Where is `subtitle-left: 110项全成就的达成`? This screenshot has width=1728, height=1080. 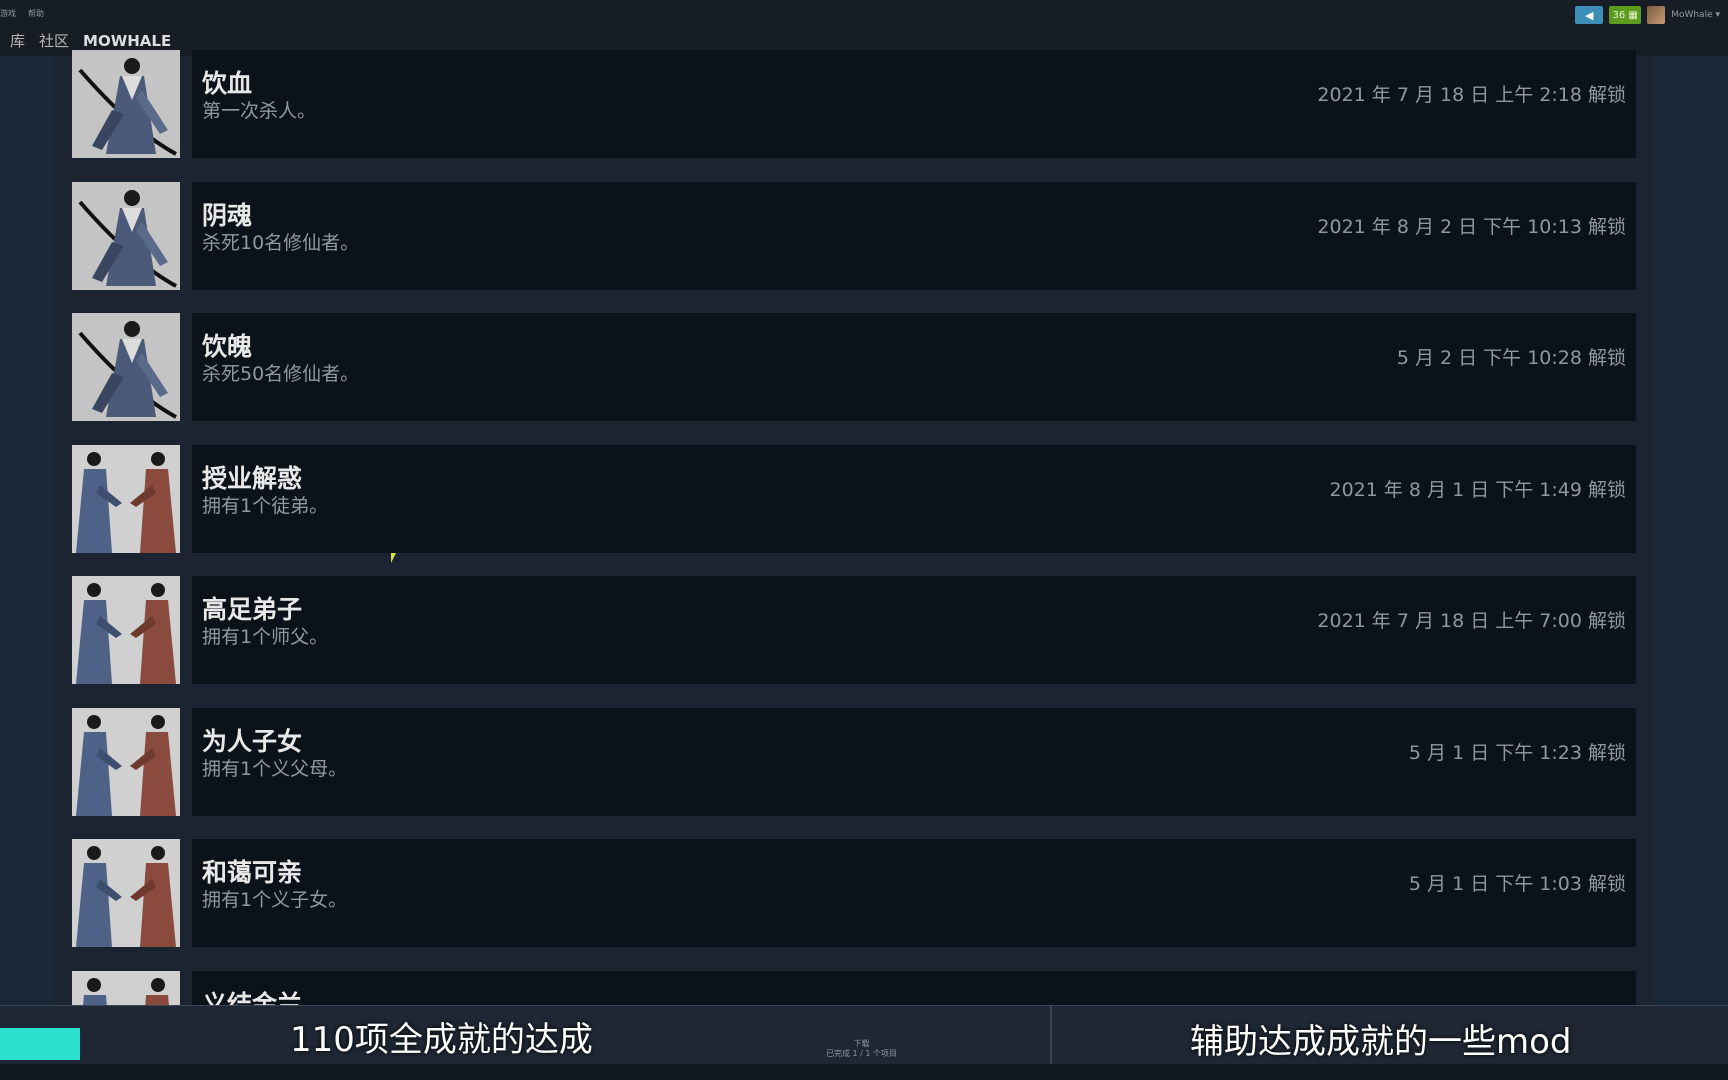 subtitle-left: 110项全成就的达成 is located at coordinates (441, 1040).